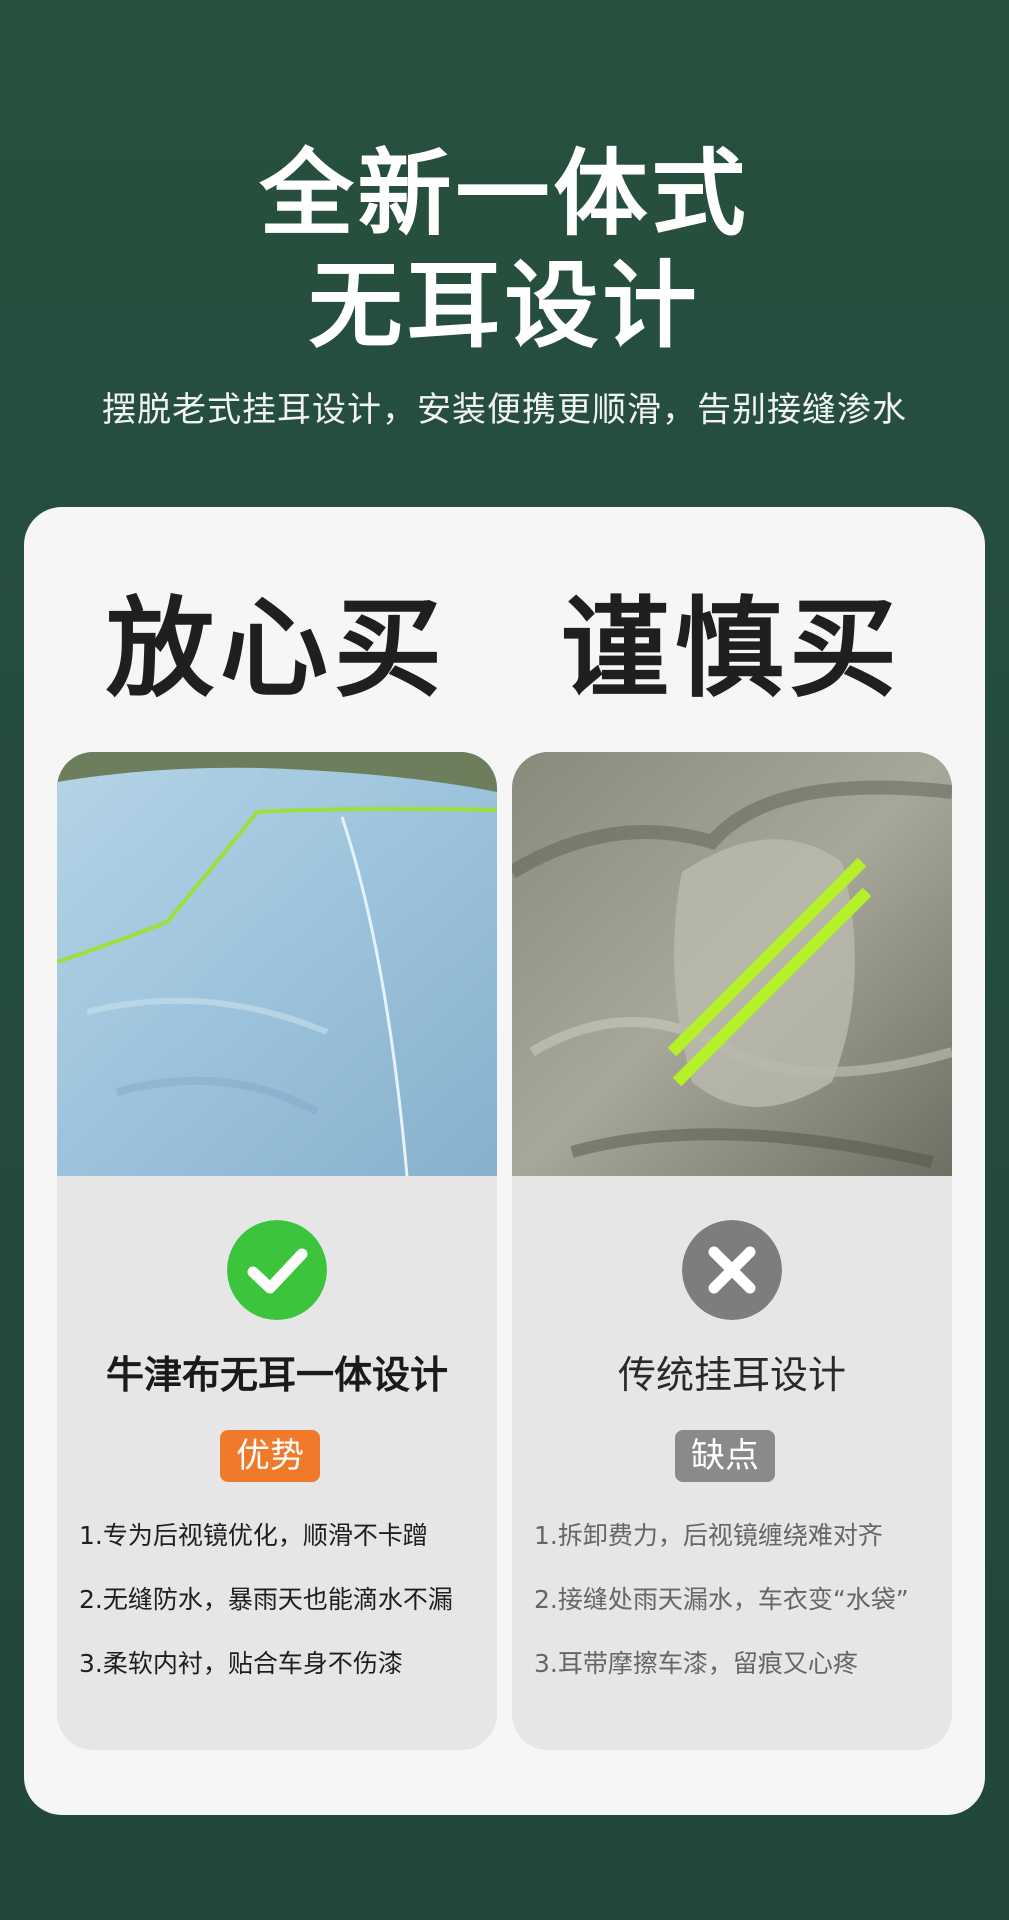 The width and height of the screenshot is (1009, 1920). I want to click on disadvantage-item: 2.接缝处雨天漏水，车衣变“水袋”, so click(721, 1599).